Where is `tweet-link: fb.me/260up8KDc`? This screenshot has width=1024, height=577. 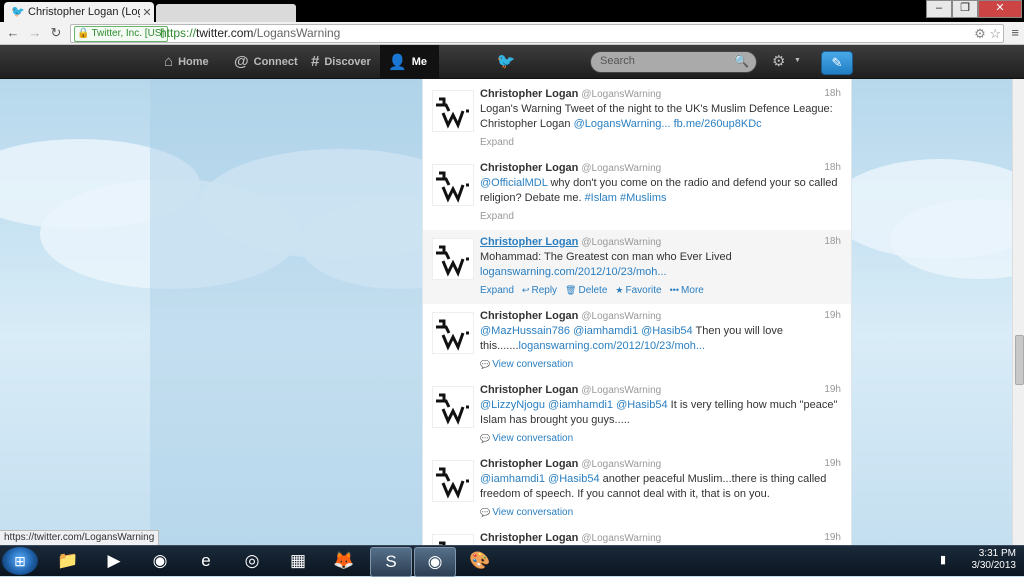 tweet-link: fb.me/260up8KDc is located at coordinates (718, 124).